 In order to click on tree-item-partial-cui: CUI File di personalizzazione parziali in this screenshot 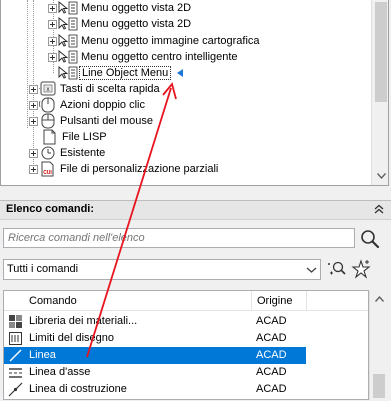, I will do `click(124, 169)`.